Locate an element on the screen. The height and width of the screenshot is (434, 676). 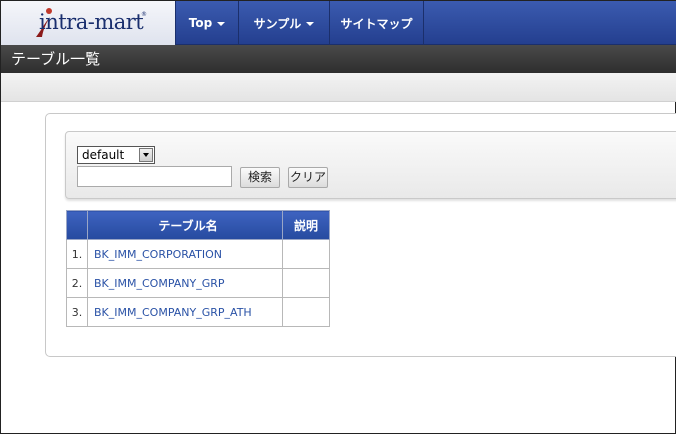
header-table-name: テーブル名 is located at coordinates (185, 225).